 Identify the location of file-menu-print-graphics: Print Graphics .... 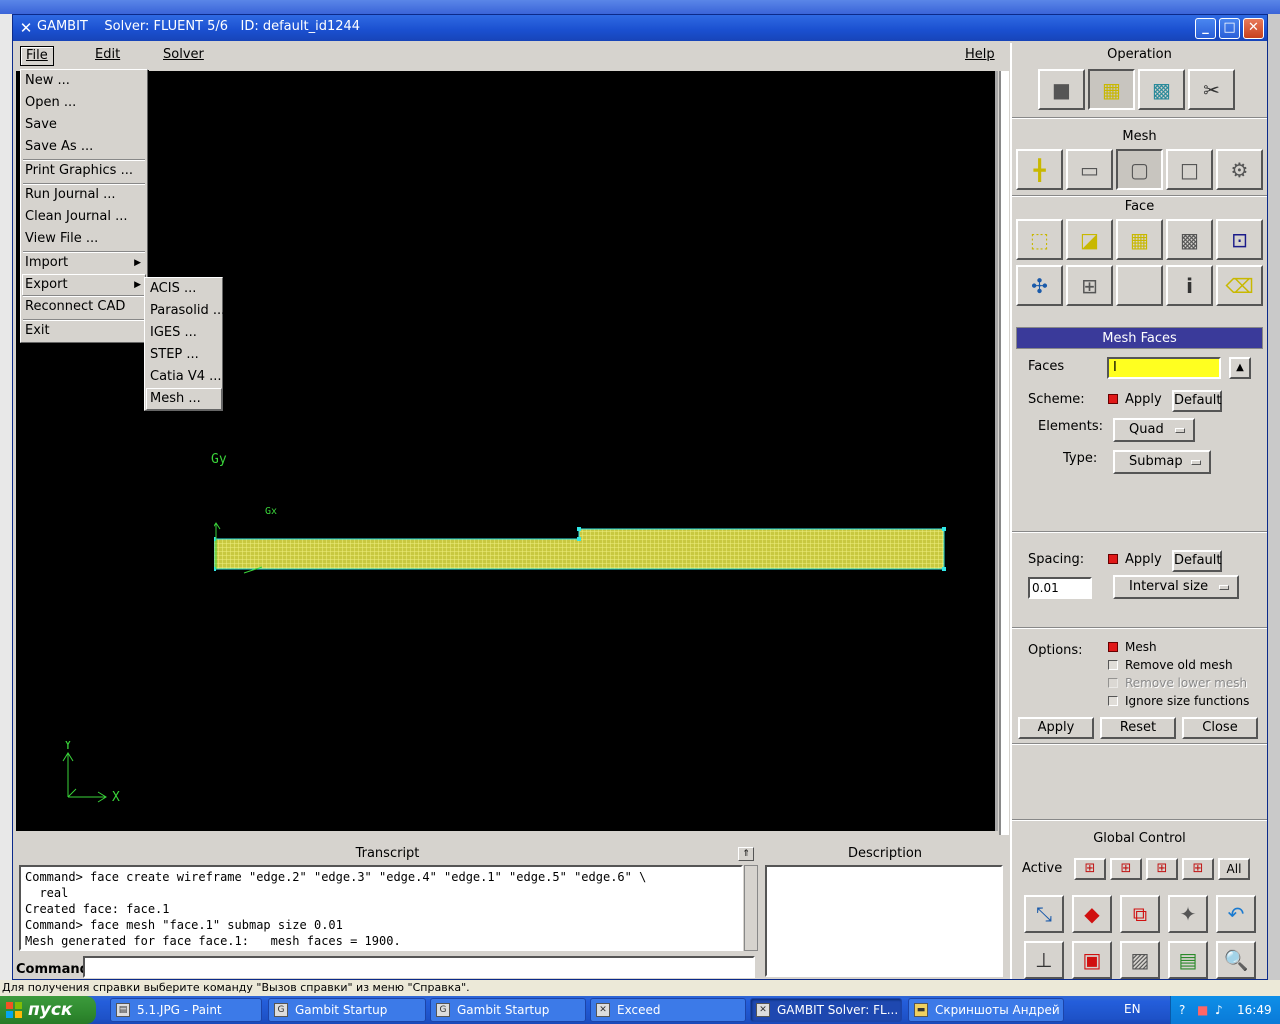
(79, 171).